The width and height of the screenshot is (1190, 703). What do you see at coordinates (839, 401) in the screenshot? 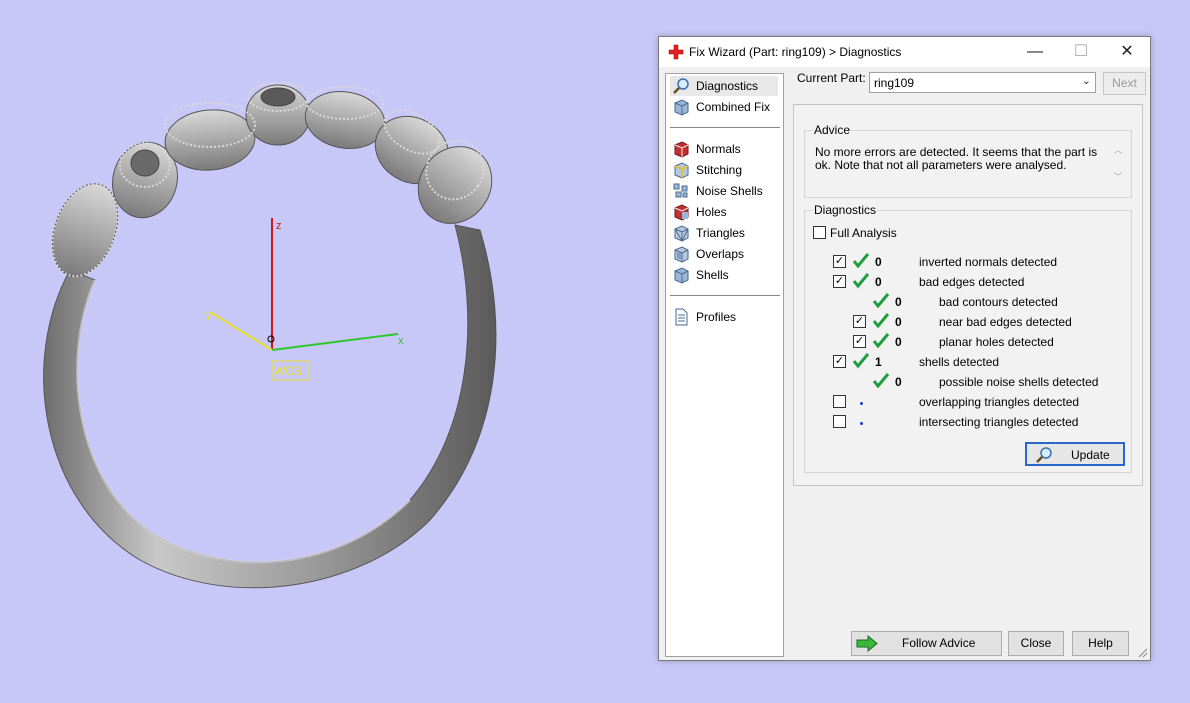
I see `overlapping-triangles-checkbox` at bounding box center [839, 401].